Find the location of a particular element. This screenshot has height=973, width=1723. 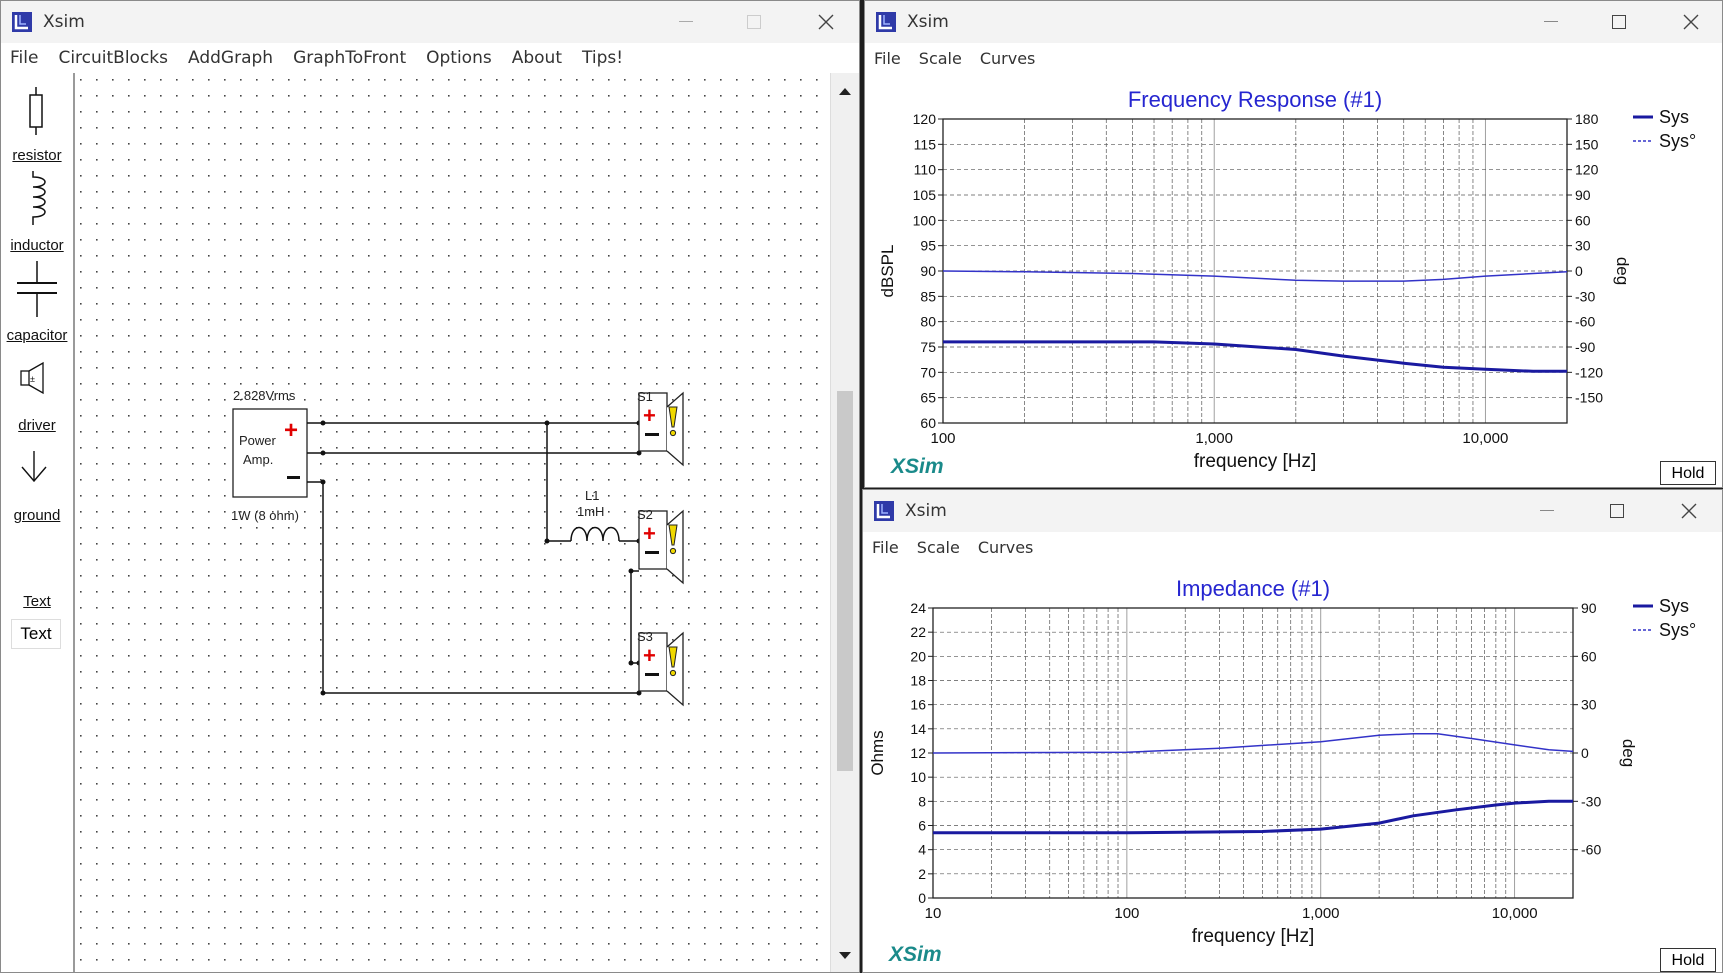

palette-inductor: inductor is located at coordinates (37, 245).